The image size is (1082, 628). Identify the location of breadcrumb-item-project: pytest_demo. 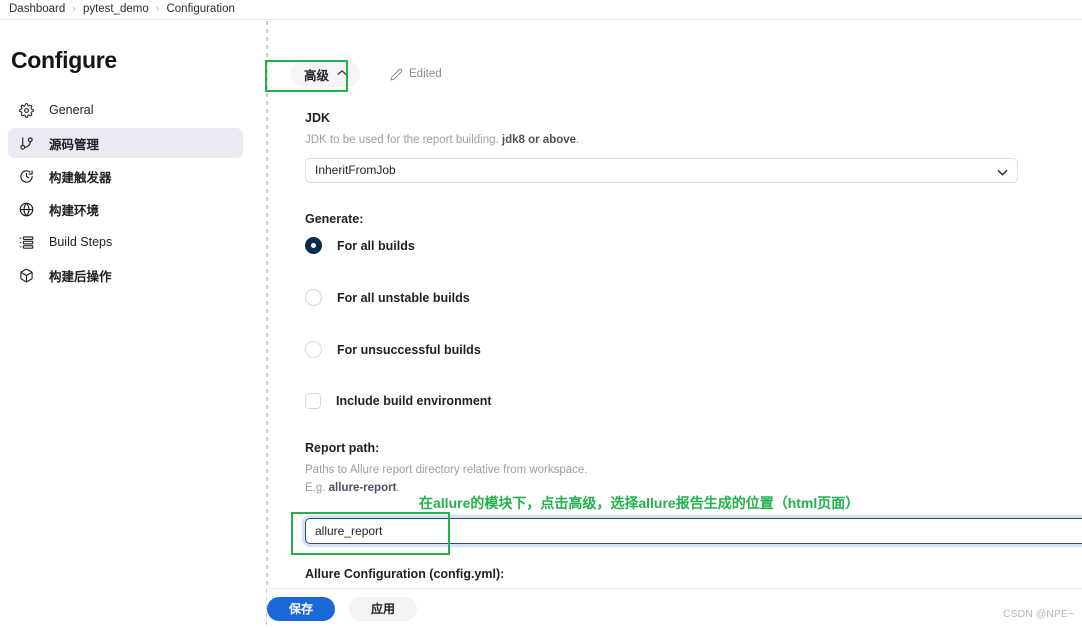
(116, 9).